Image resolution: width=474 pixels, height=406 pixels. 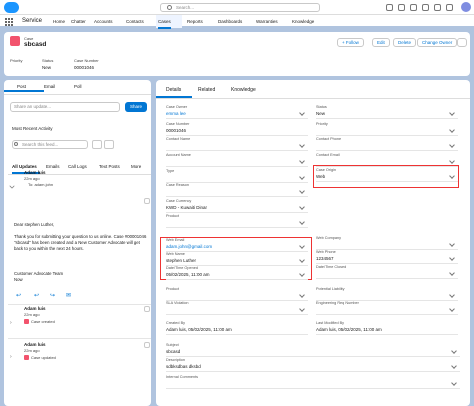 What do you see at coordinates (230, 22) in the screenshot?
I see `nav-item-dashboards: Dashboards` at bounding box center [230, 22].